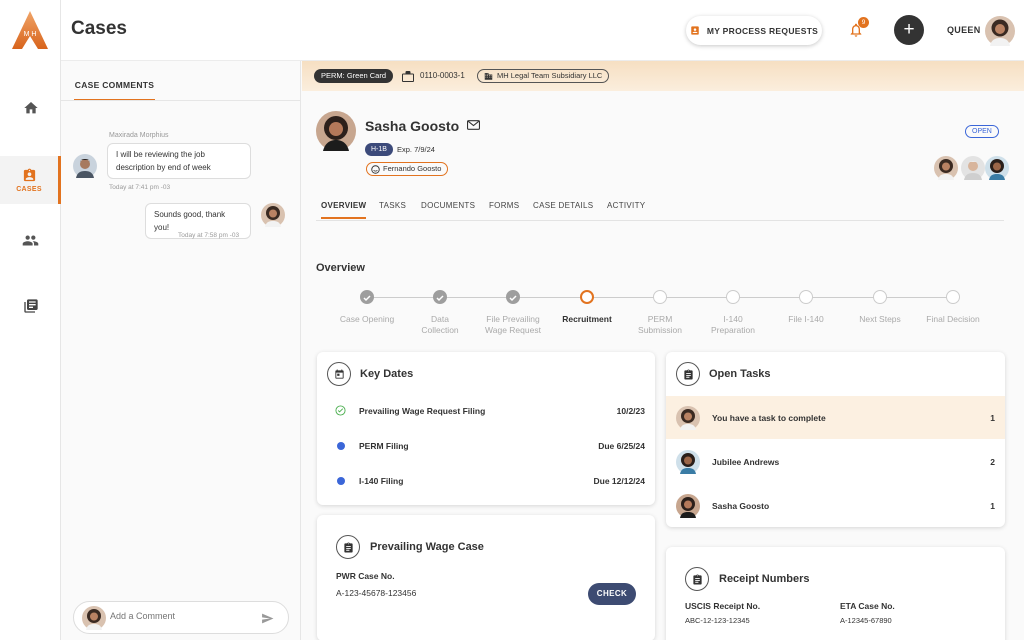  Describe the element at coordinates (381, 481) in the screenshot. I see `key-date-label: I-140 Filing` at that location.